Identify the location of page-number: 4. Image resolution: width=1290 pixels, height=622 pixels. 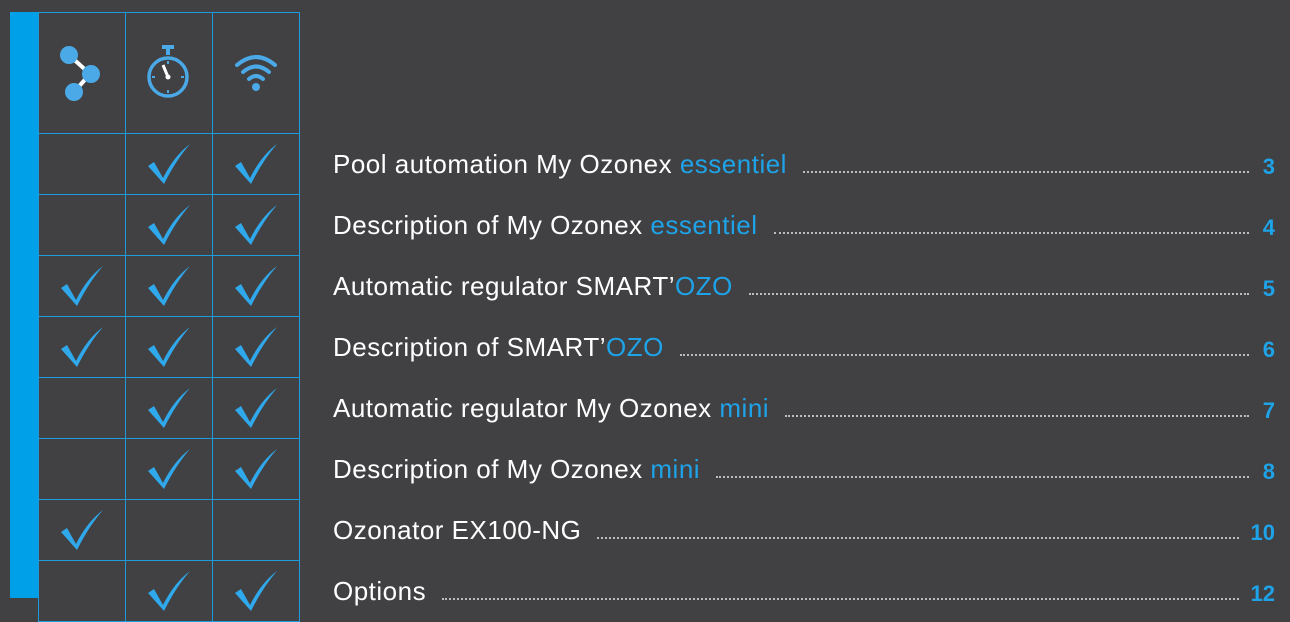
(1268, 227).